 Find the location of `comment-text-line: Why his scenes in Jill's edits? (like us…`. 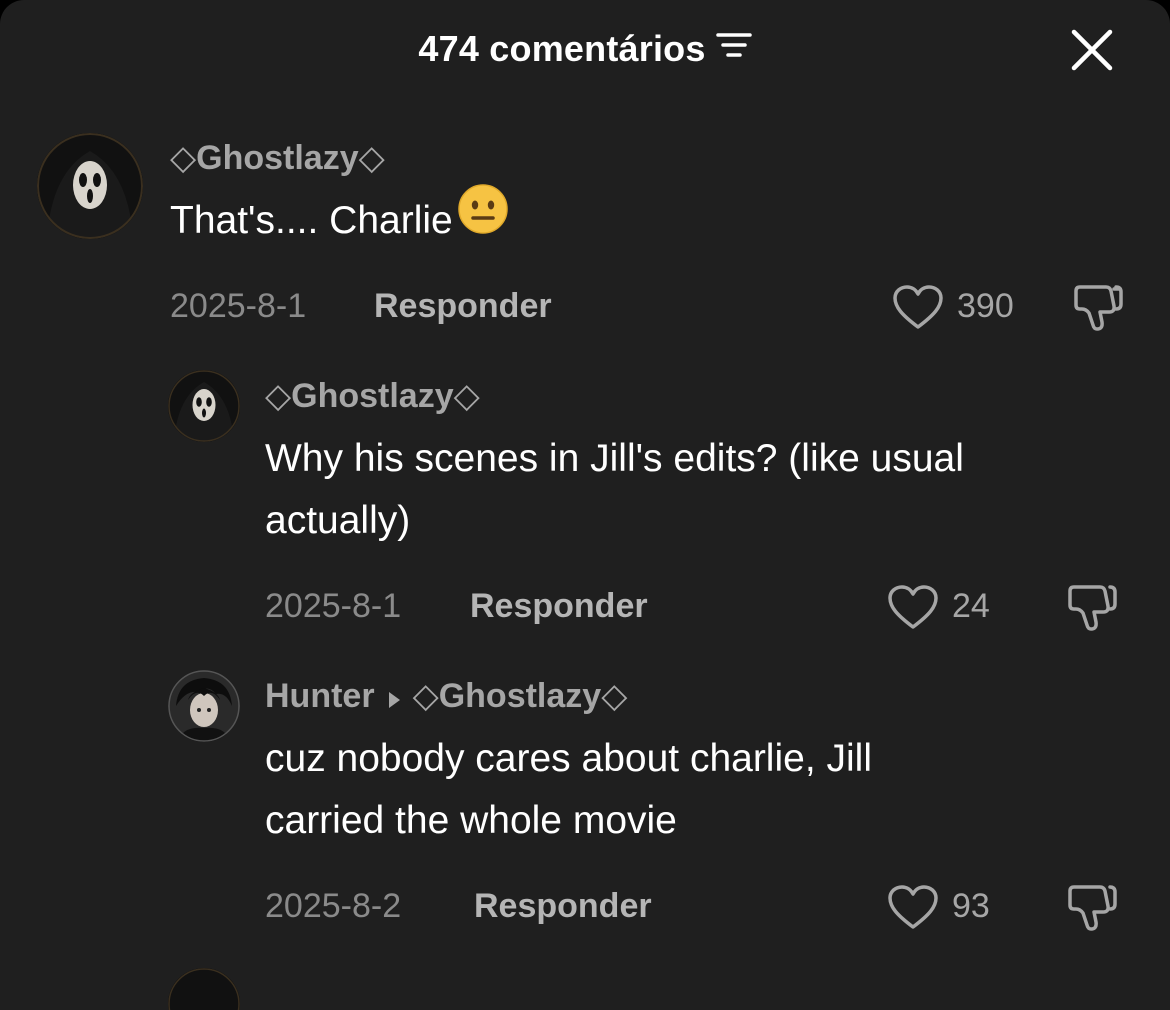

comment-text-line: Why his scenes in Jill's edits? (like us… is located at coordinates (614, 458).